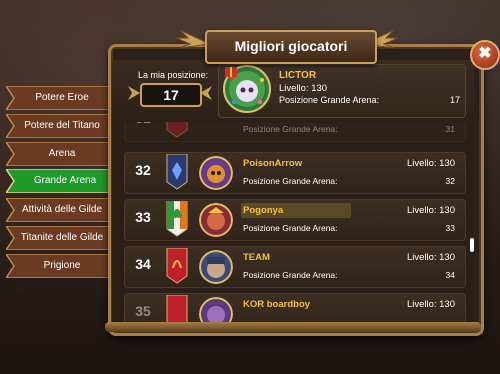 The height and width of the screenshot is (374, 500). What do you see at coordinates (450, 275) in the screenshot?
I see `arena-value: 34` at bounding box center [450, 275].